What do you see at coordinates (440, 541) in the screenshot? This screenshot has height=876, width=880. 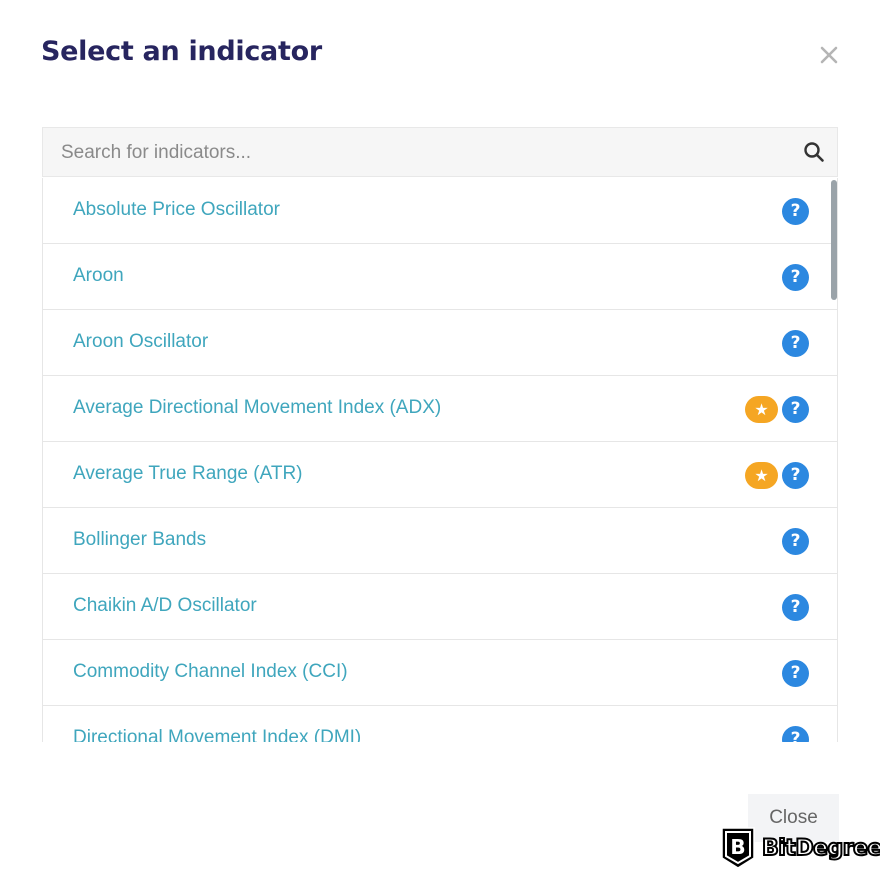 I see `indicator-item: Bollinger Bands ?` at bounding box center [440, 541].